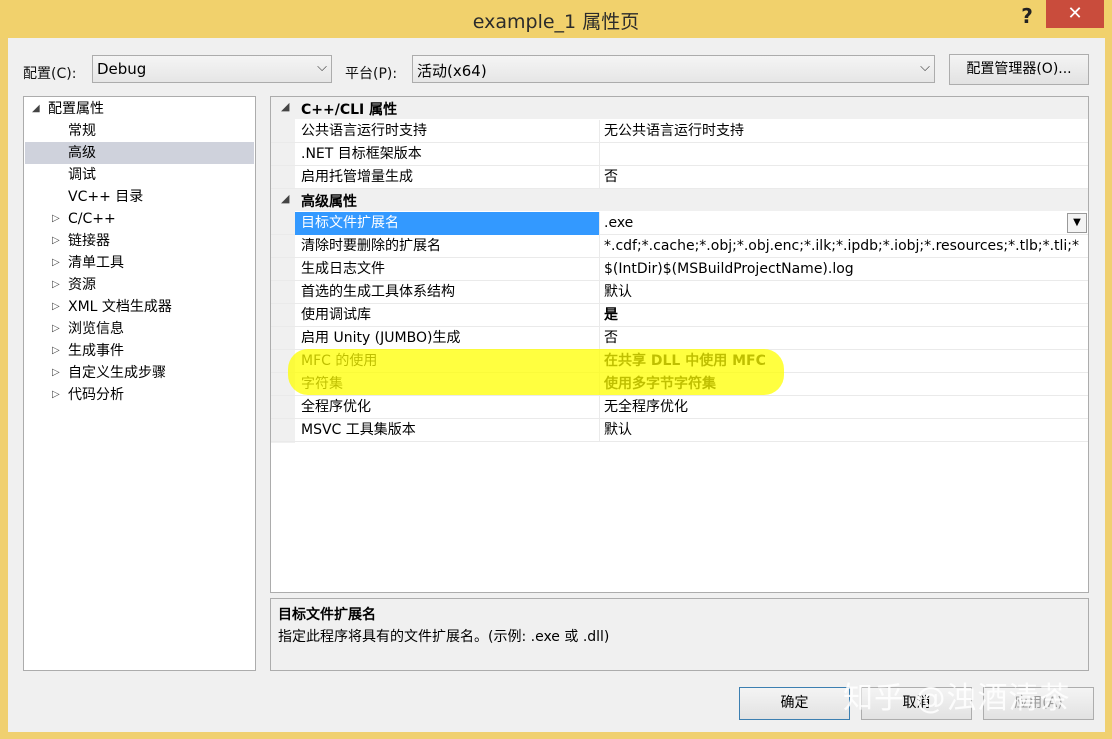 The height and width of the screenshot is (739, 1112). I want to click on property-name: MFC 的使用, so click(447, 361).